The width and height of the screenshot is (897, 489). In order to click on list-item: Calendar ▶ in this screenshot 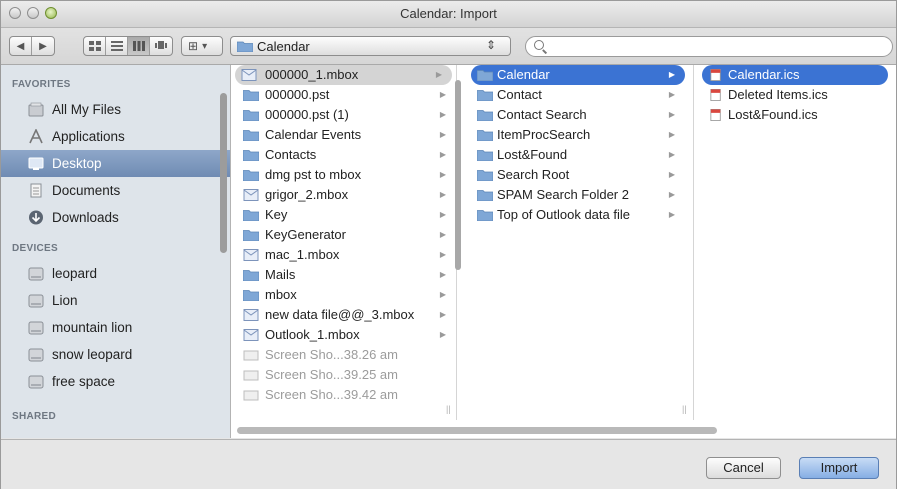, I will do `click(578, 75)`.